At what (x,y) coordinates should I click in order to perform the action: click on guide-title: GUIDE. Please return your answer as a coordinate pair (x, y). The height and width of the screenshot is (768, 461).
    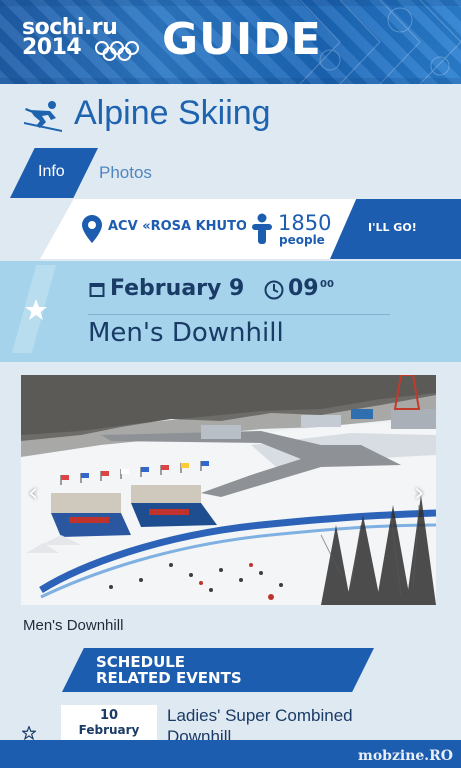
    Looking at the image, I should click on (242, 39).